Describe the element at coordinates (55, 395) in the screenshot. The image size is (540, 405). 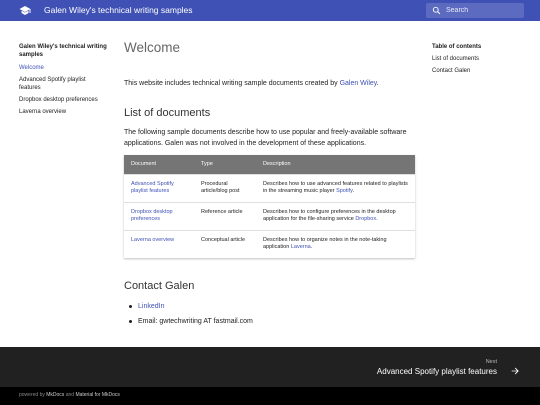
I see `mkdocs-link: MkDocs` at that location.